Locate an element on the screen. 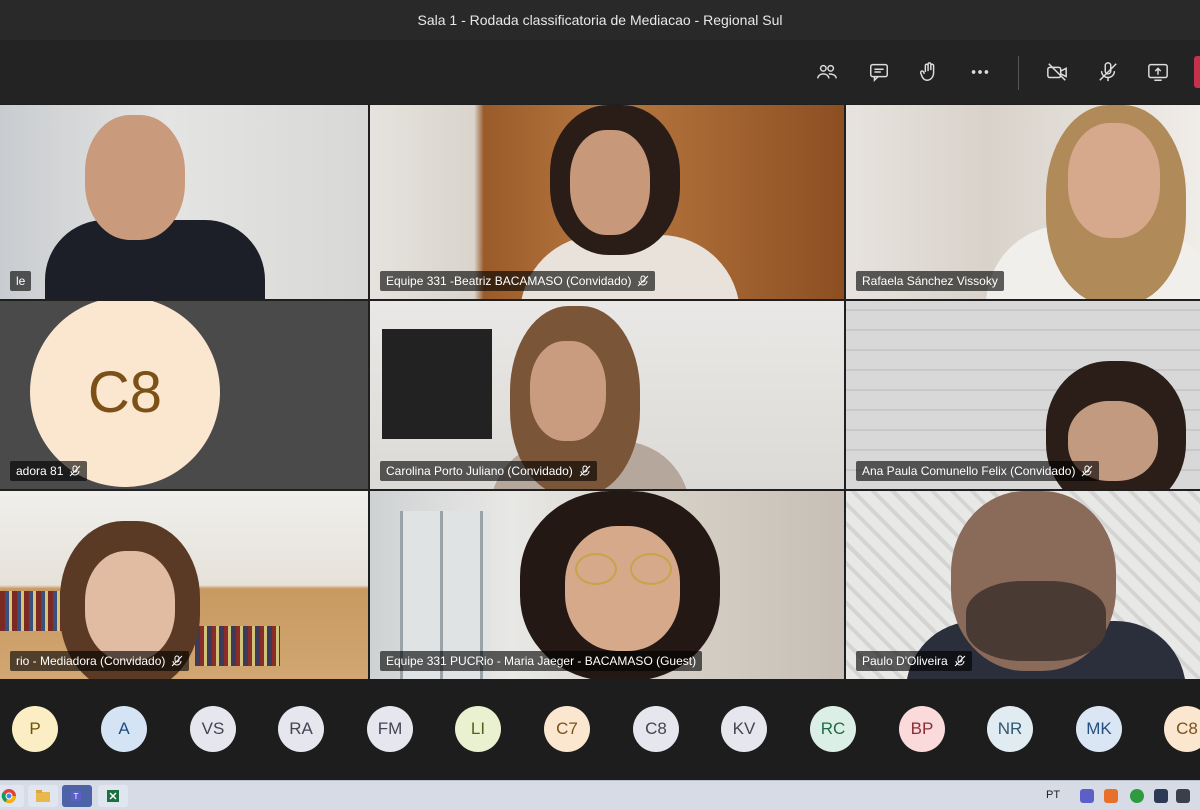 The image size is (1200, 810). svg-text: T is located at coordinates (76, 796).